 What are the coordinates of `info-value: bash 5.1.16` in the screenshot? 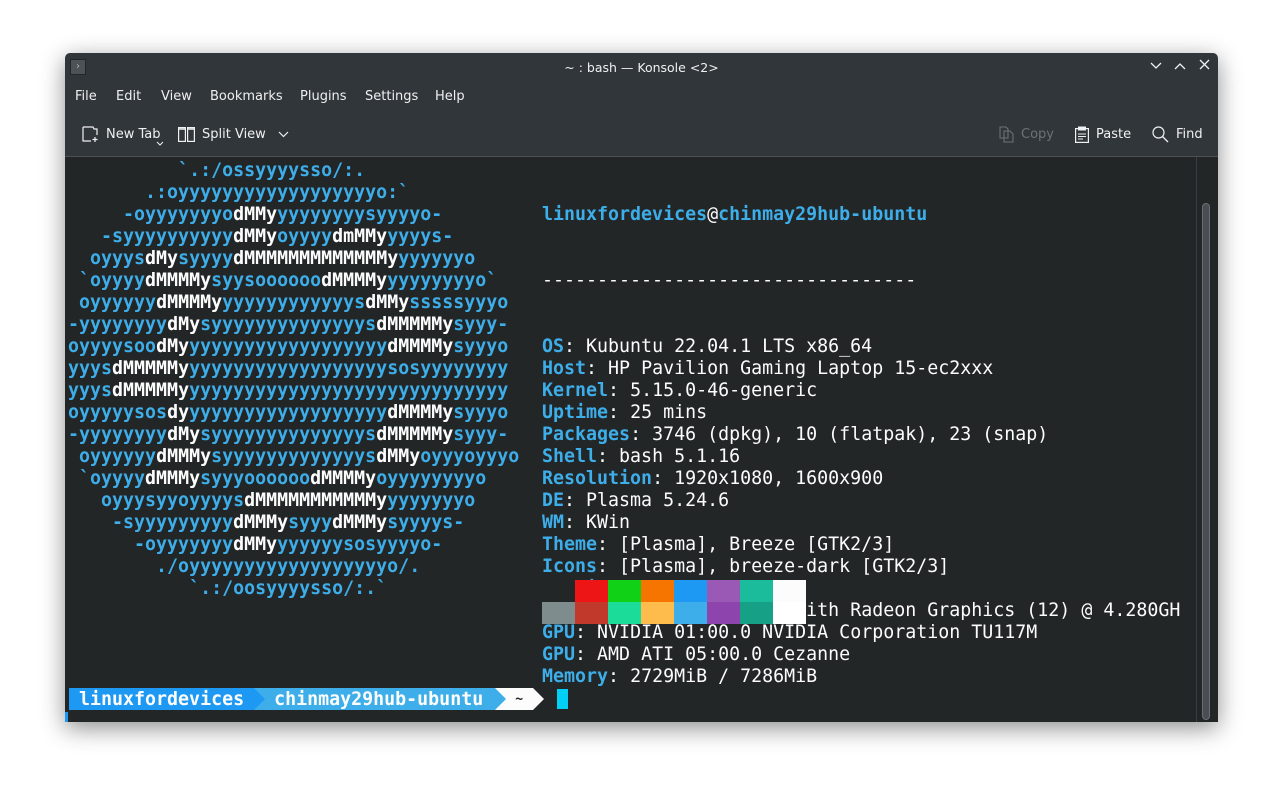 It's located at (680, 456).